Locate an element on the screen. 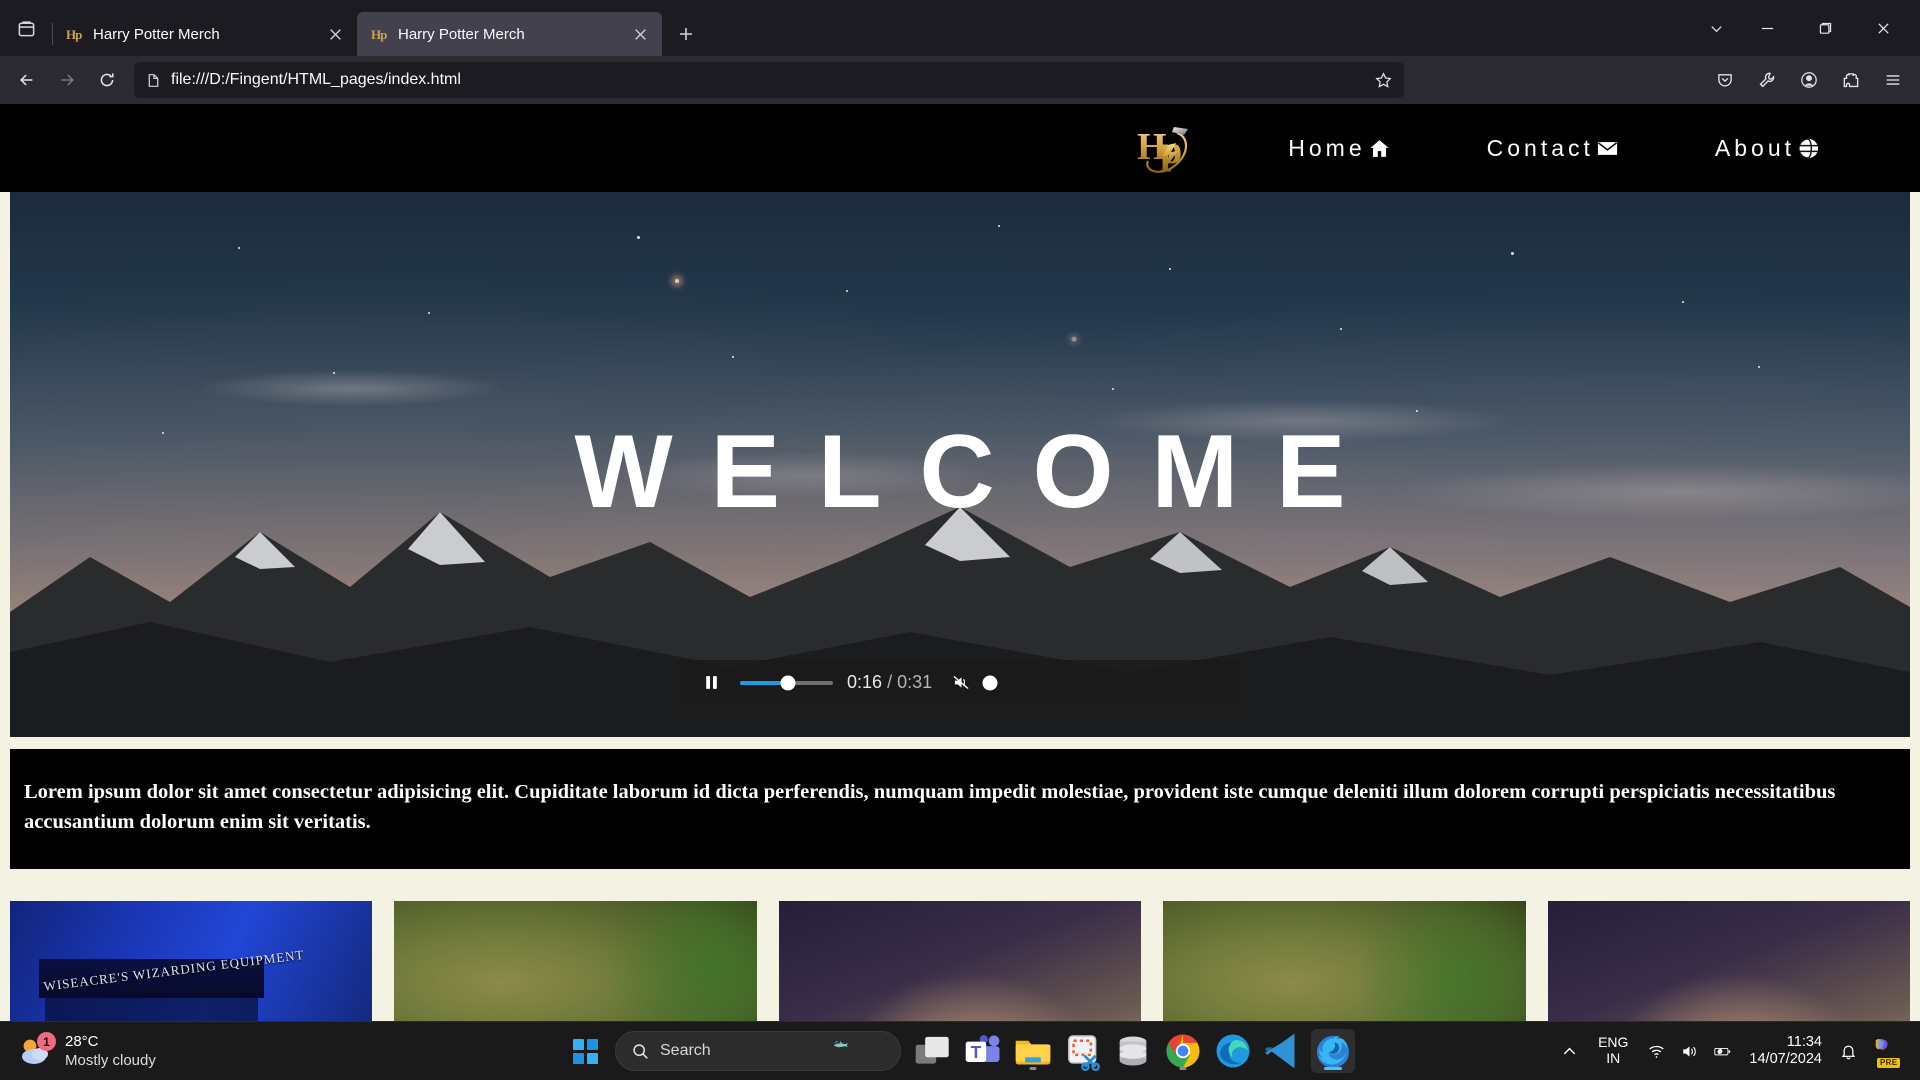 Image resolution: width=1920 pixels, height=1080 pixels. database-button is located at coordinates (1133, 1051).